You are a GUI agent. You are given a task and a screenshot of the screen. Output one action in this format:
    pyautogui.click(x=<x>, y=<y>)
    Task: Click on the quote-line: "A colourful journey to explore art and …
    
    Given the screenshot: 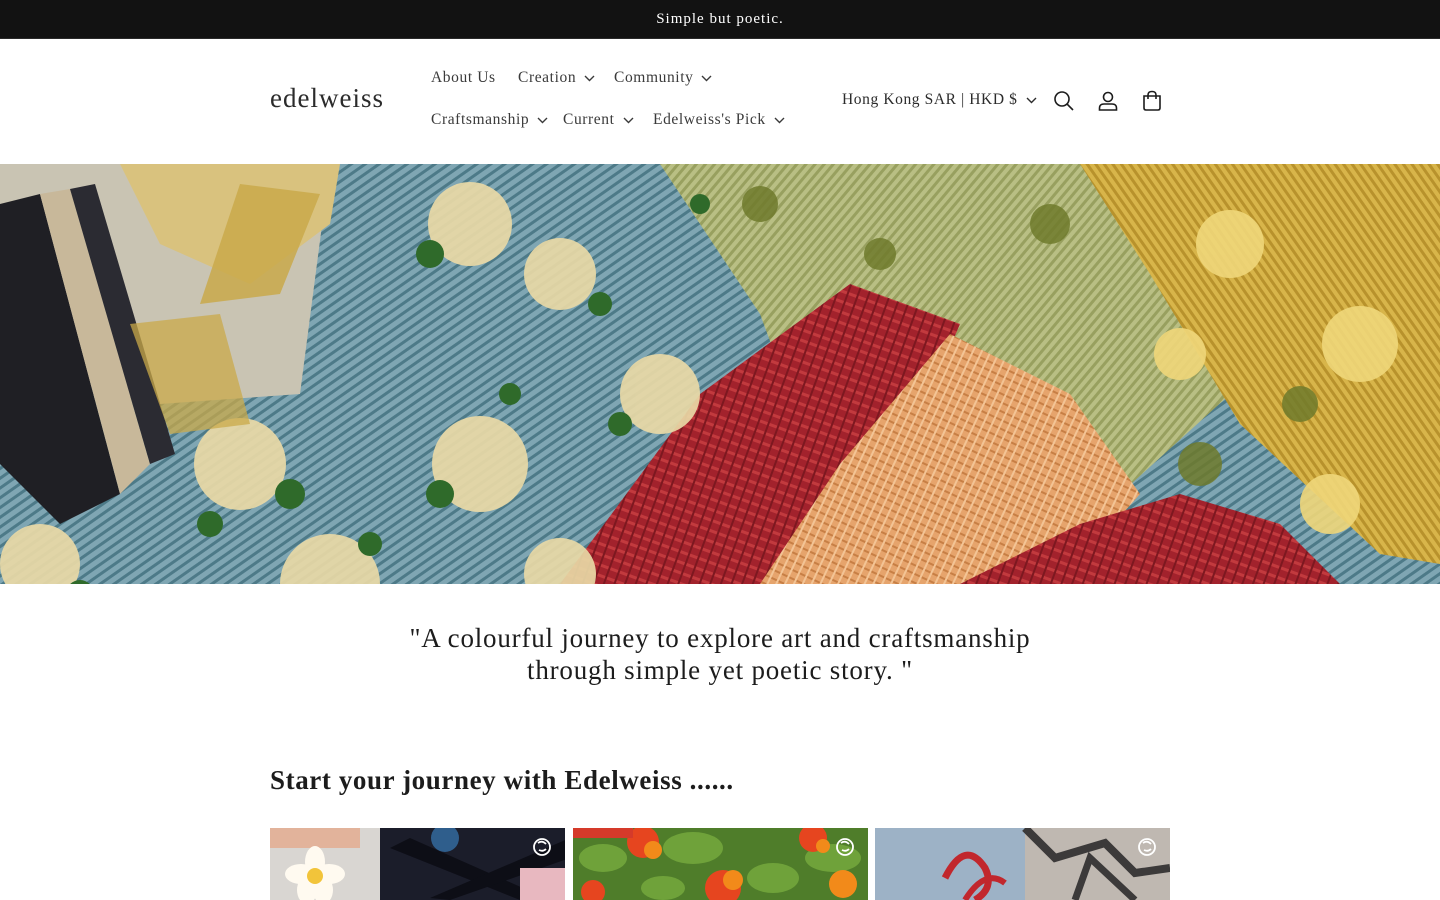 What is the action you would take?
    pyautogui.click(x=720, y=638)
    